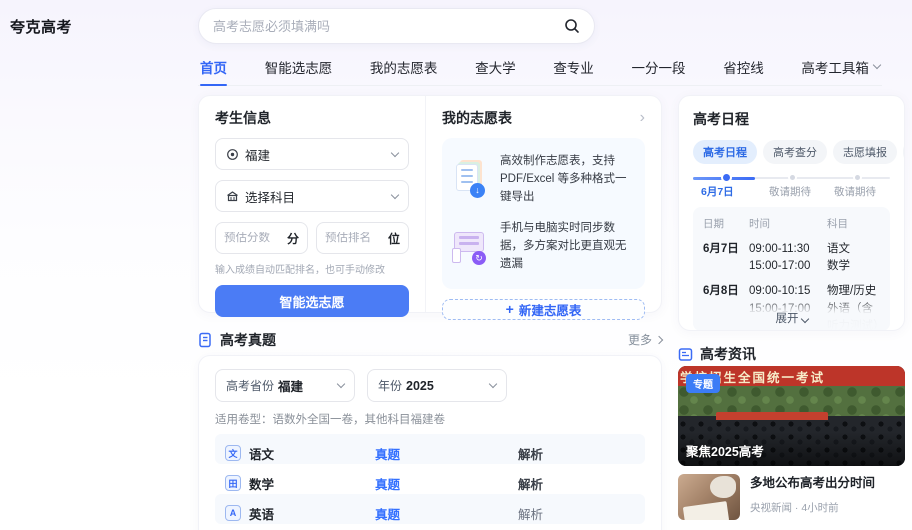 This screenshot has width=912, height=530. What do you see at coordinates (540, 71) in the screenshot?
I see `main-nav: 首页 智能选志愿 我的志愿表 查大学 查专业 一分一段 省控线 高考工具箱` at bounding box center [540, 71].